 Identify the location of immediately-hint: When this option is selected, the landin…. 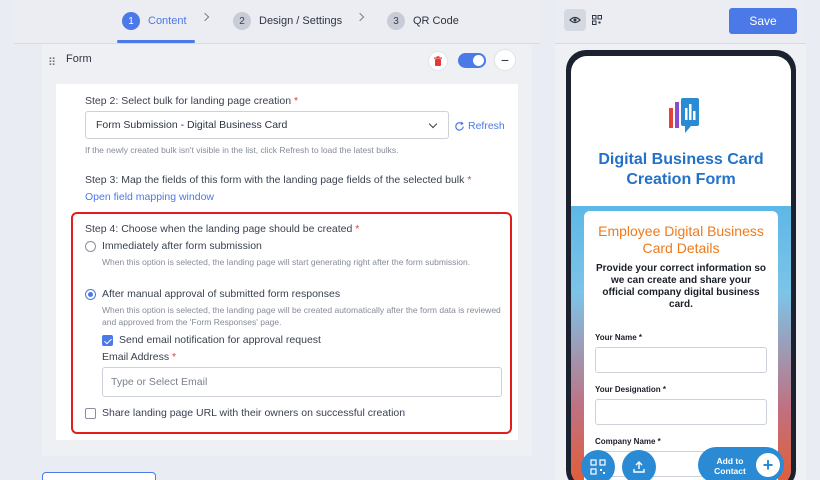
(286, 262).